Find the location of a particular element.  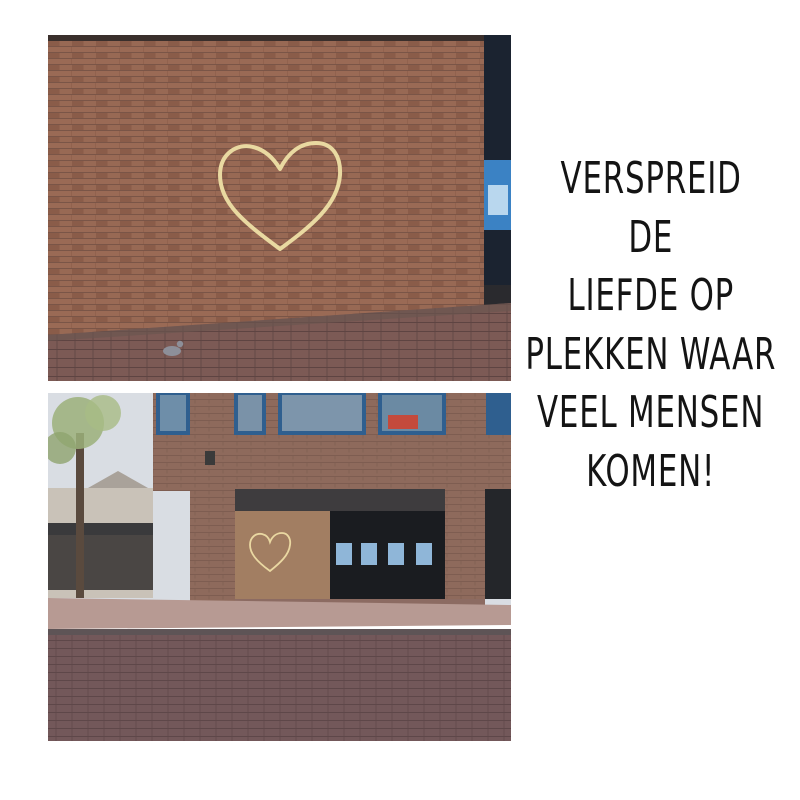

caption-line-1: VERSPREID is located at coordinates (651, 178).